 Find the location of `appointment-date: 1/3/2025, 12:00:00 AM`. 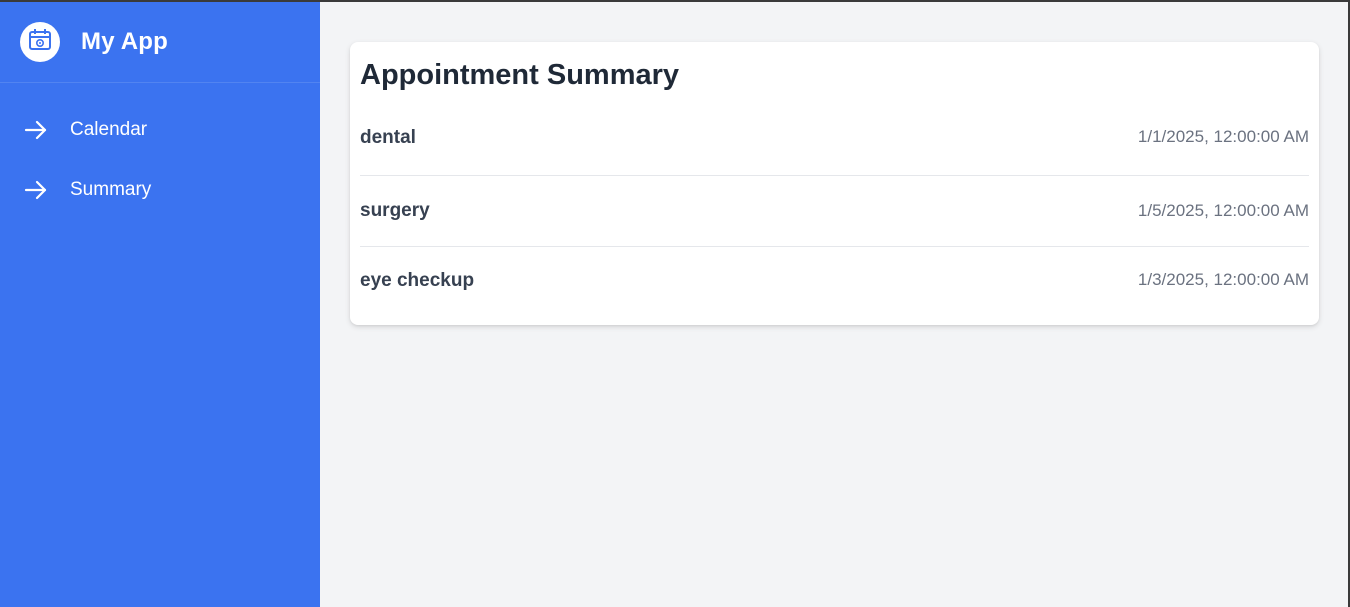

appointment-date: 1/3/2025, 12:00:00 AM is located at coordinates (1223, 279).